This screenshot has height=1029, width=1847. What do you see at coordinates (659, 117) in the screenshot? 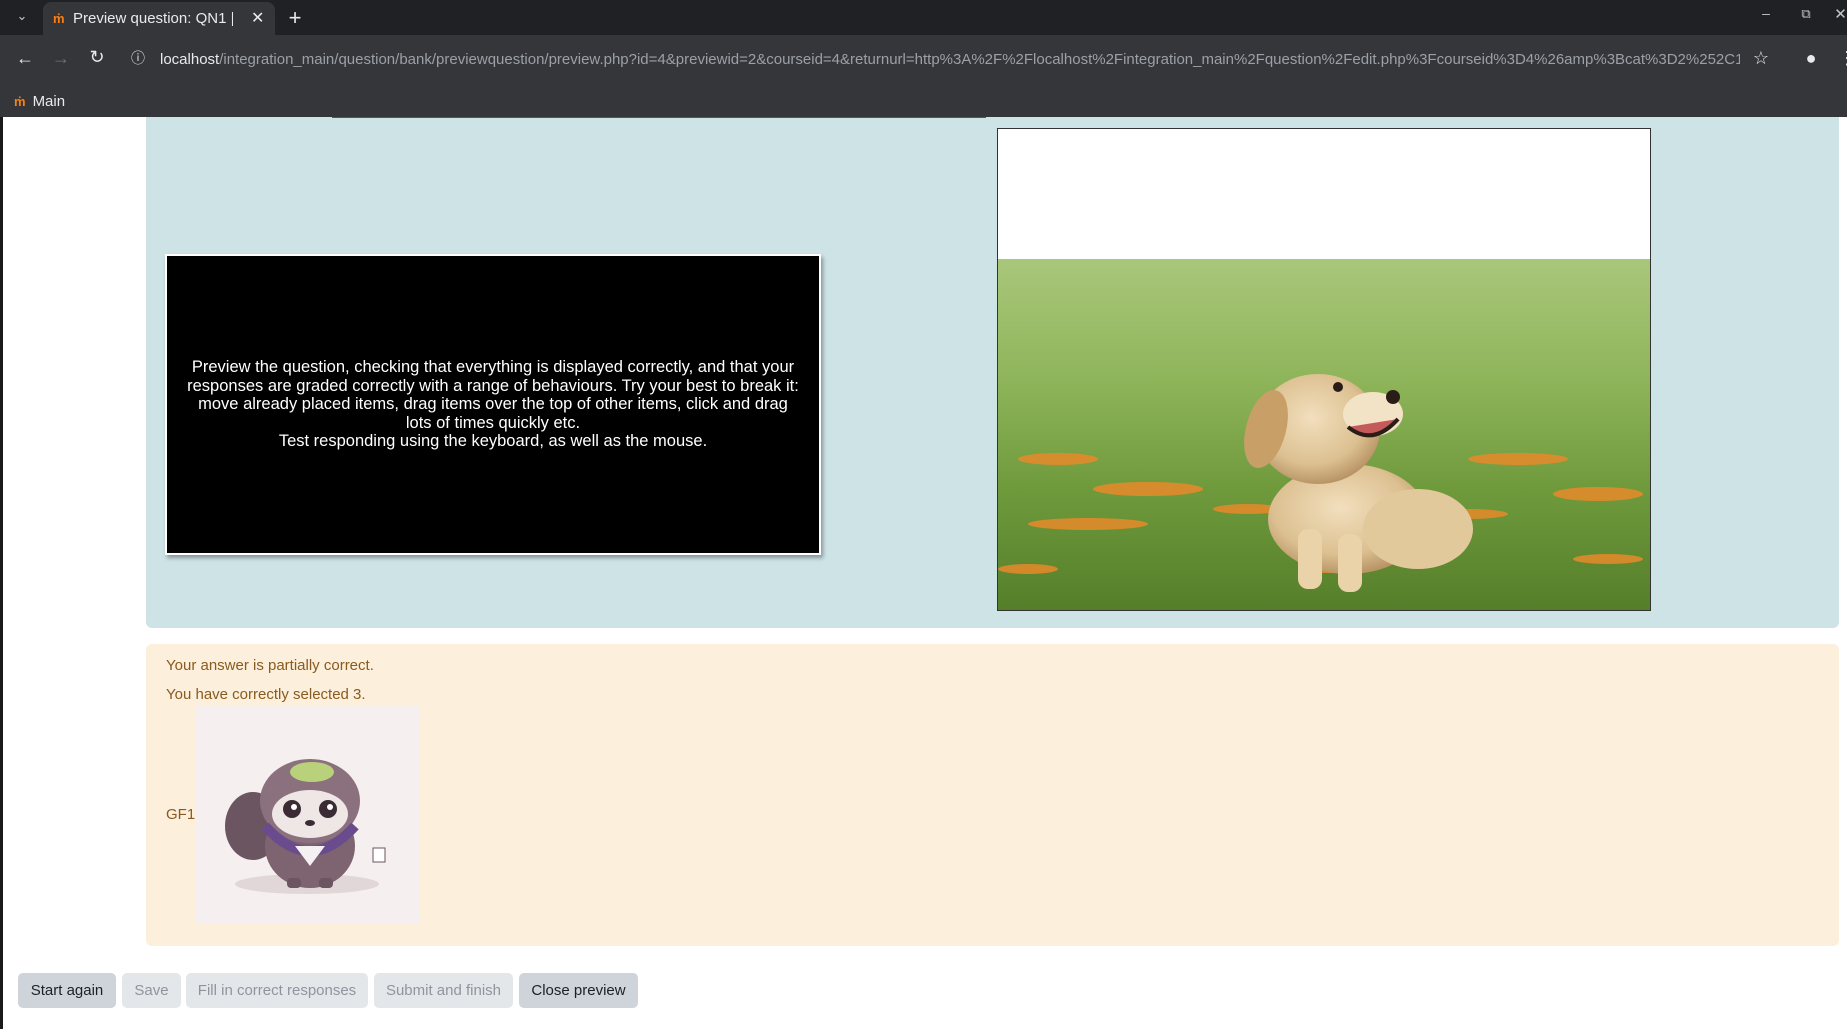
I see `drop-zone-top-edge` at bounding box center [659, 117].